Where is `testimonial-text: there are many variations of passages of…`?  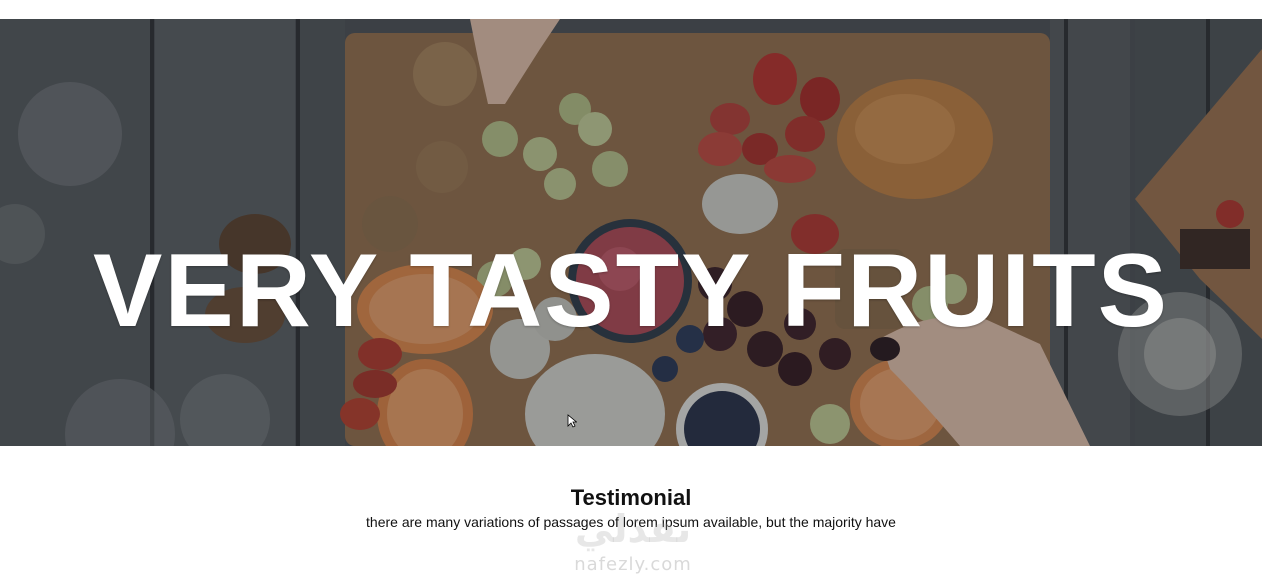
testimonial-text: there are many variations of passages of… is located at coordinates (631, 522).